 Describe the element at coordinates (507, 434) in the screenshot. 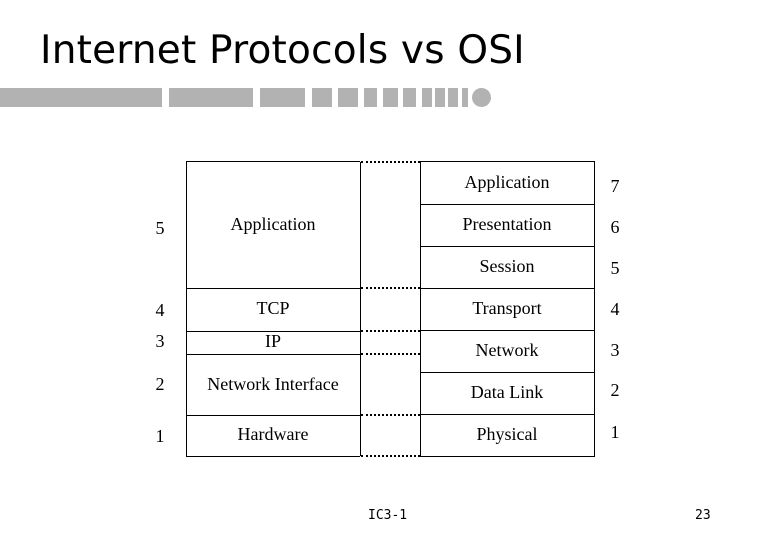

I see `osi-layer-physical: Physical` at that location.